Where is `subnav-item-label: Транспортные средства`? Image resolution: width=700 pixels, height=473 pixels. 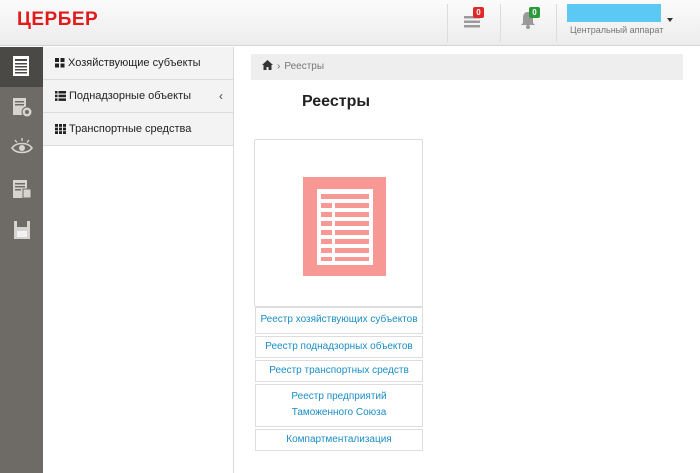
subnav-item-label: Транспортные средства is located at coordinates (130, 129).